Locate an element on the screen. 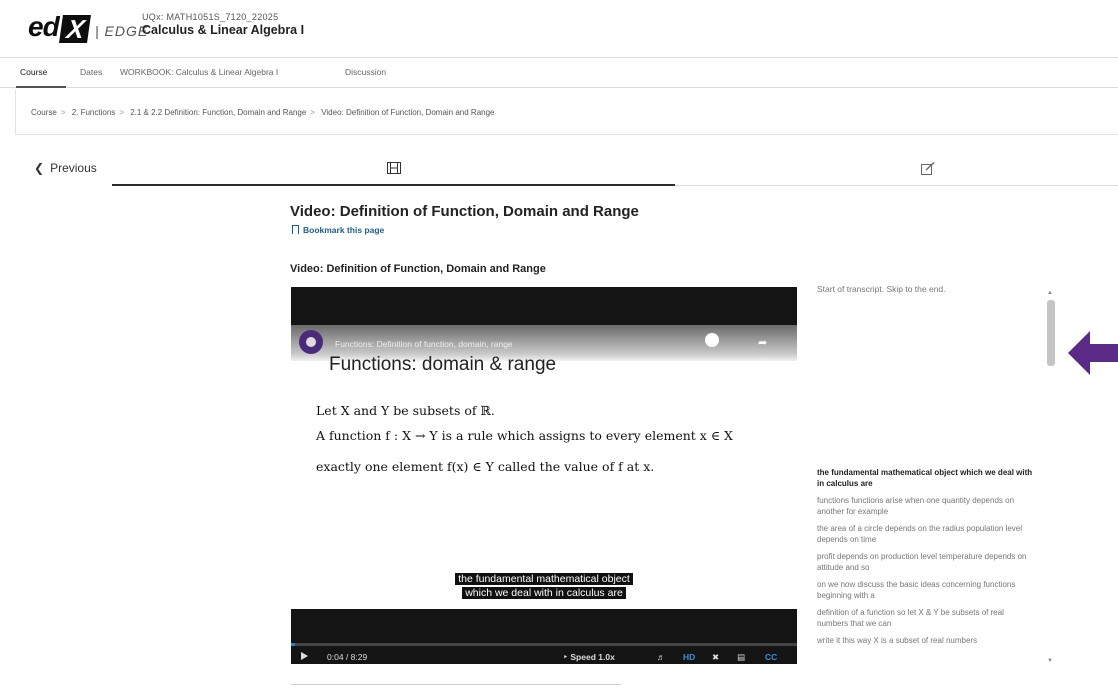 This screenshot has height=691, width=1118. breadcrumb-section: 2. Functions is located at coordinates (94, 112).